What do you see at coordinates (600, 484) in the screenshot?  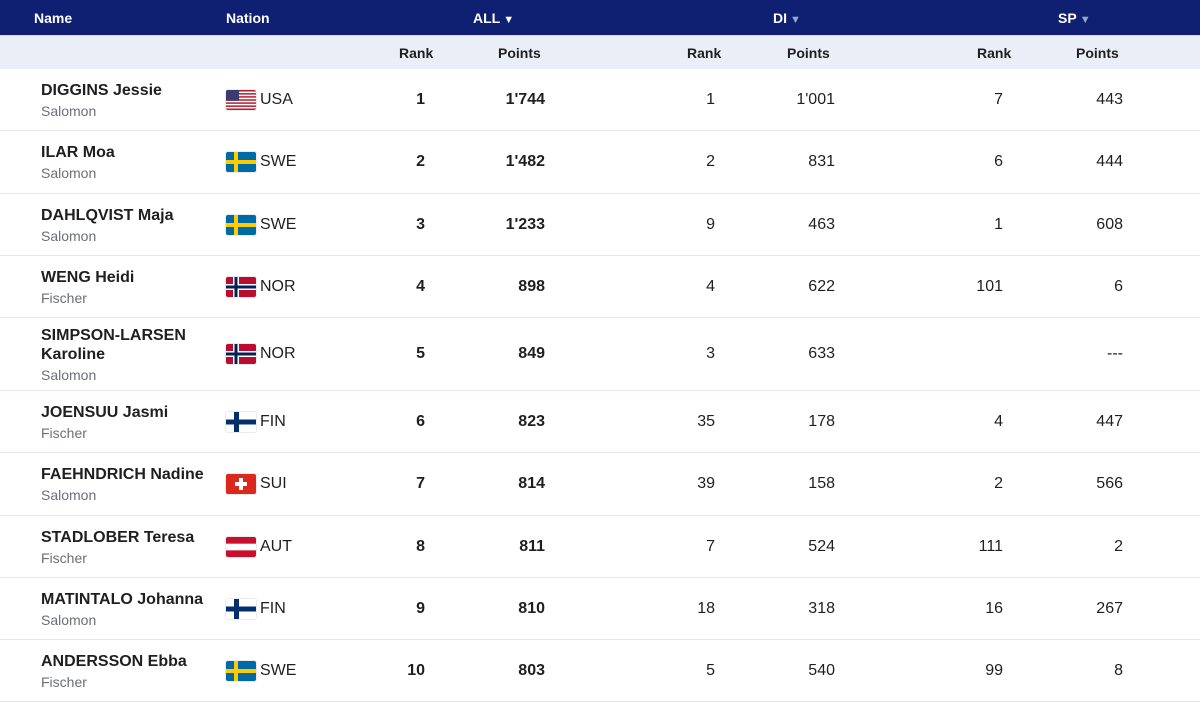 I see `table-row: FAEHNDRICH Nadine Salomon SUI 7 814 39 158 2 566` at bounding box center [600, 484].